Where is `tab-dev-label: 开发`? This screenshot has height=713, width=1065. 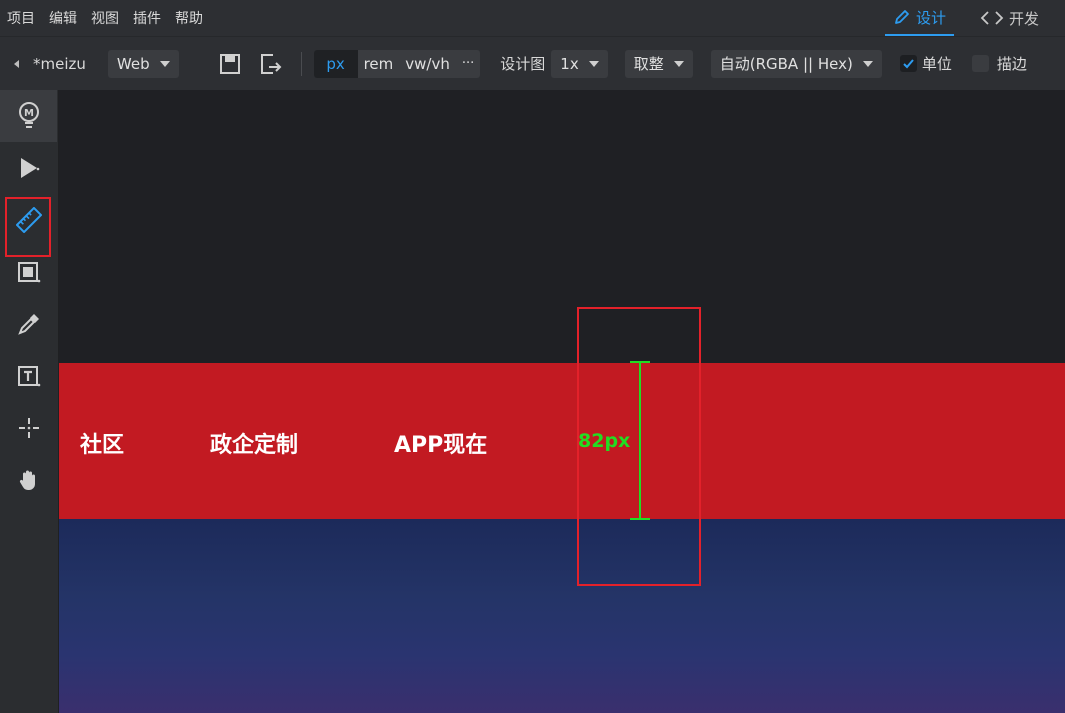
tab-dev-label: 开发 is located at coordinates (1023, 18).